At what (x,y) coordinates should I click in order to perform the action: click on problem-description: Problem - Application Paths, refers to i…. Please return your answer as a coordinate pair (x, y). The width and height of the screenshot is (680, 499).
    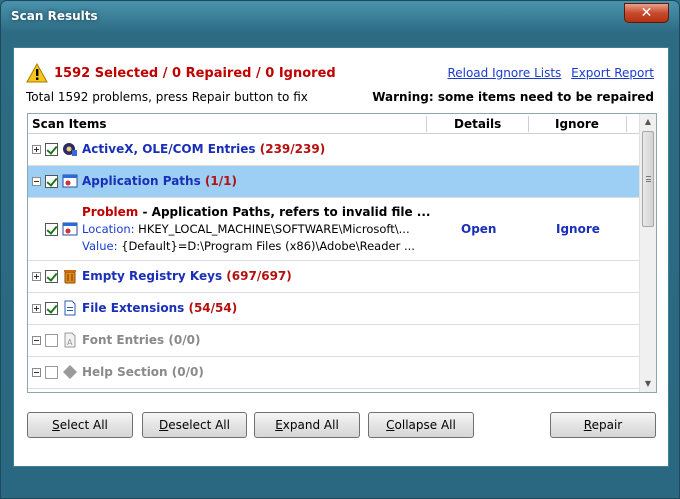
    Looking at the image, I should click on (256, 212).